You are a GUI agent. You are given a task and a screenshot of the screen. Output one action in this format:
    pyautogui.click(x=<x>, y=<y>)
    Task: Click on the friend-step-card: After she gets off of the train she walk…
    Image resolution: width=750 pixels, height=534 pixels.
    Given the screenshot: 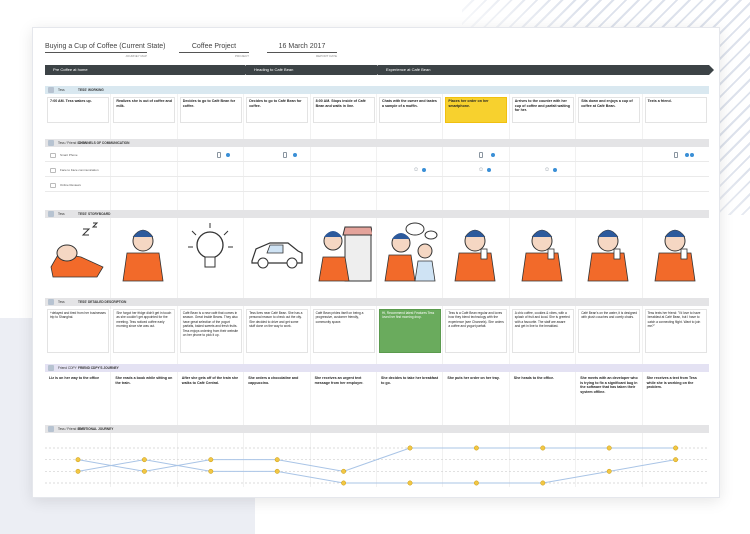 What is the action you would take?
    pyautogui.click(x=211, y=397)
    